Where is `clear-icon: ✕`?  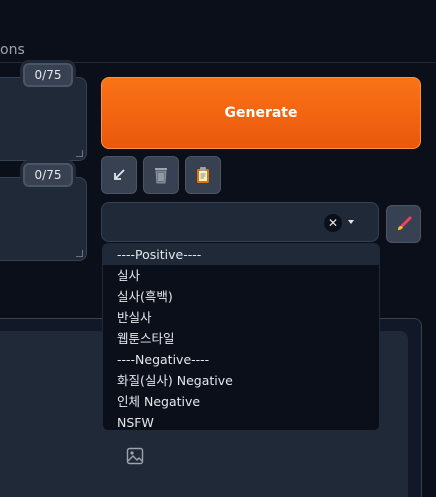
clear-icon: ✕ is located at coordinates (333, 223).